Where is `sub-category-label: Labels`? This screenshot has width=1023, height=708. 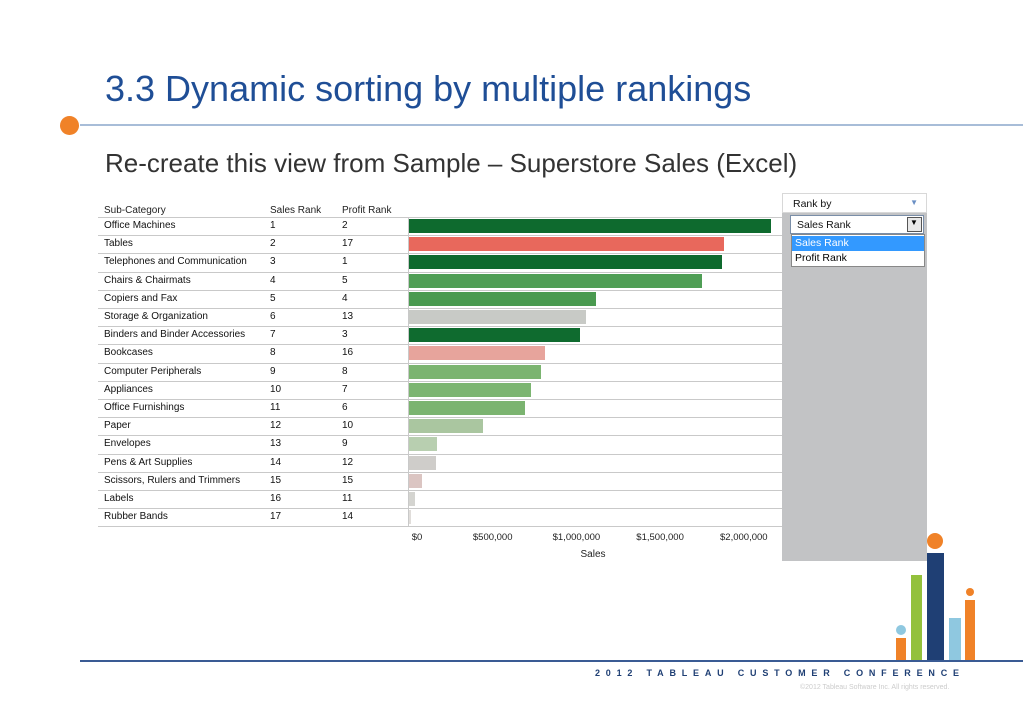 sub-category-label: Labels is located at coordinates (119, 498).